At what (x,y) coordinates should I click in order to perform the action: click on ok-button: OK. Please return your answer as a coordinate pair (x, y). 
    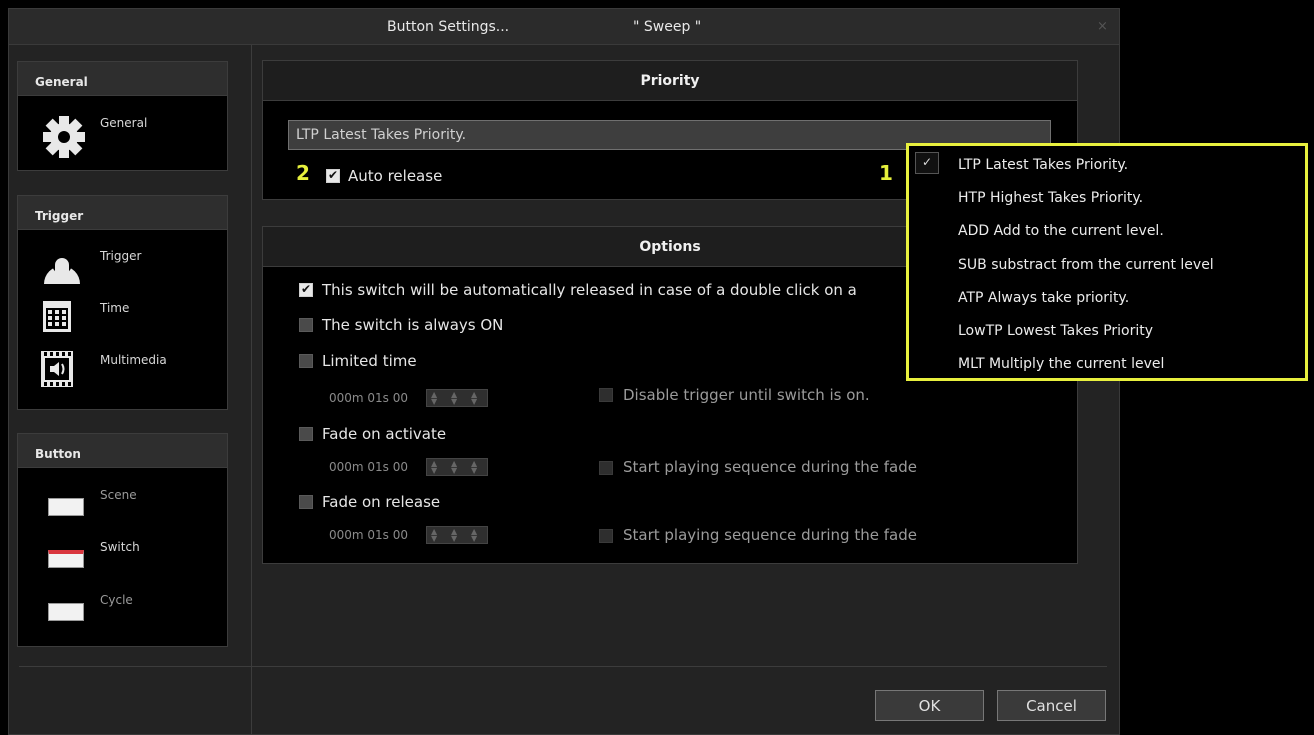
    Looking at the image, I should click on (929, 705).